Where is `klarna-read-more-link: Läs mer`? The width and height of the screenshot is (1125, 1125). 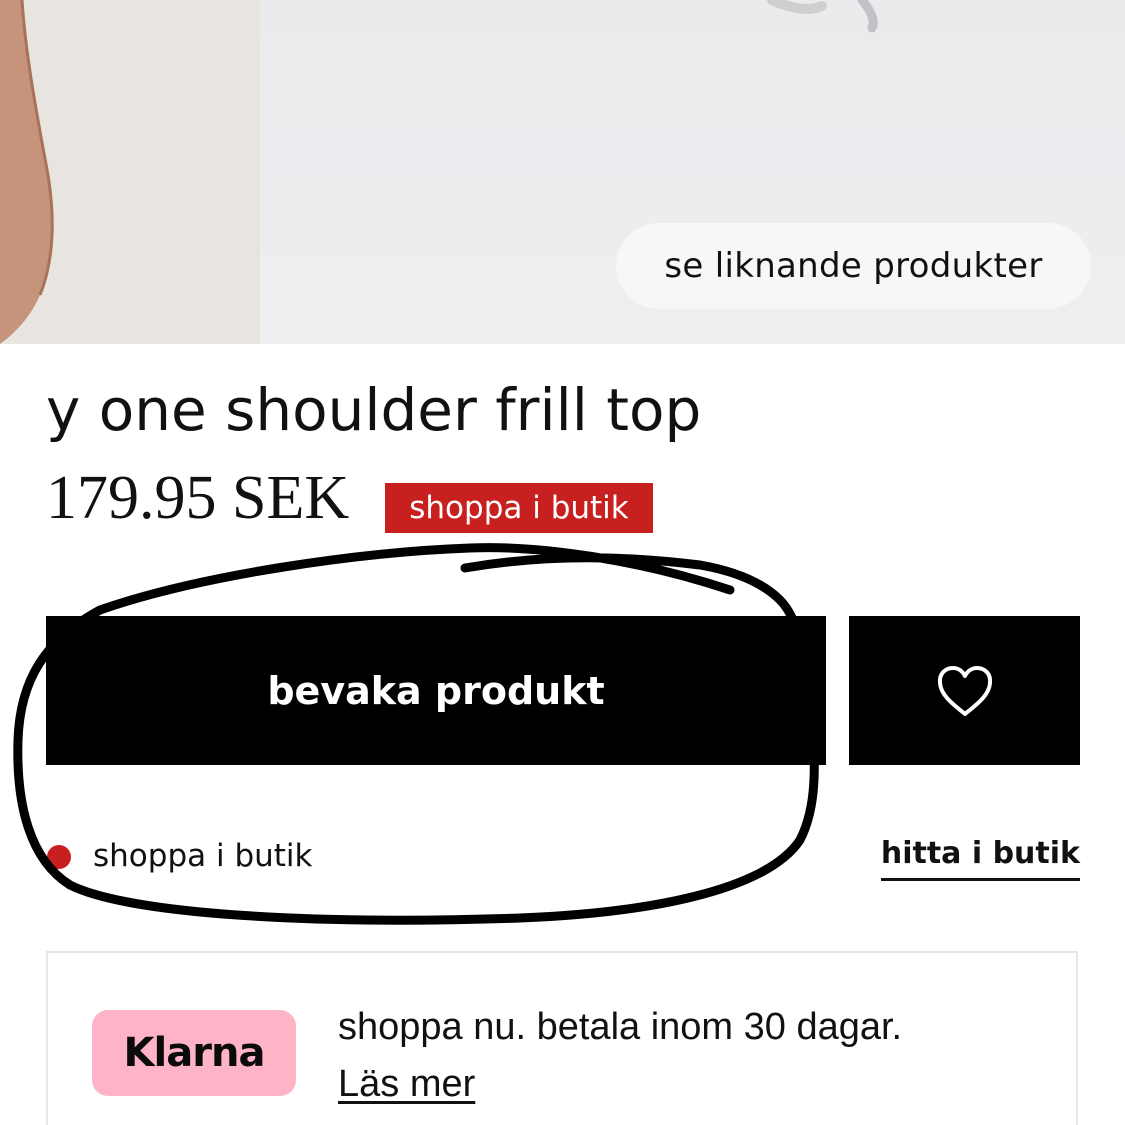 klarna-read-more-link: Läs mer is located at coordinates (406, 1084).